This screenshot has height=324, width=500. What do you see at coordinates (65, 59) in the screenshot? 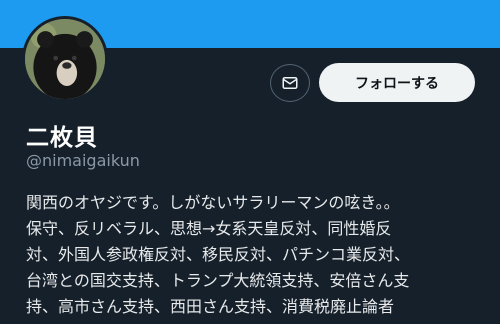
I see `avatar` at bounding box center [65, 59].